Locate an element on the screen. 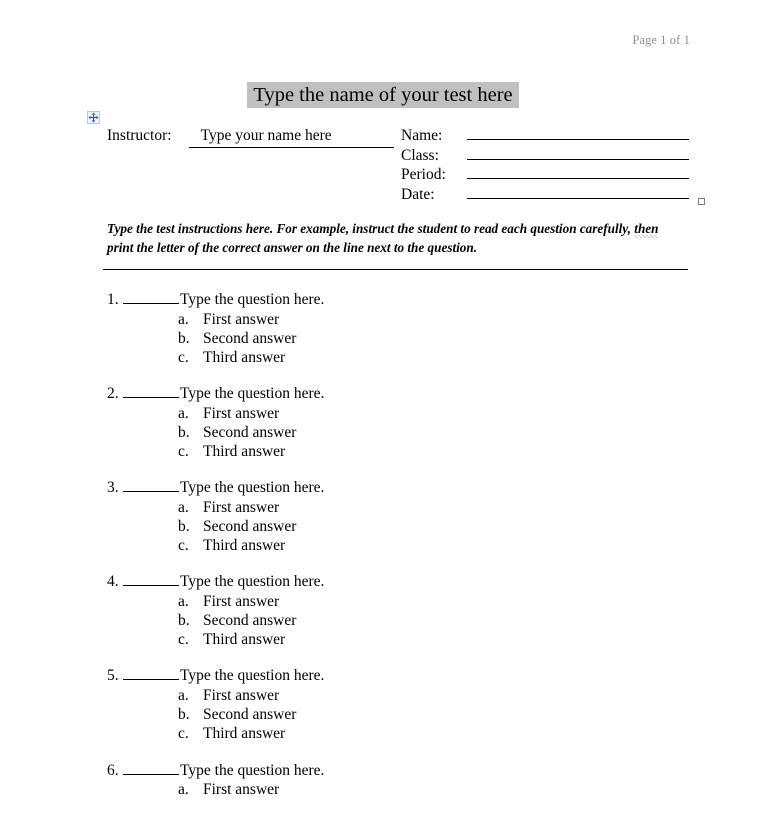 Image resolution: width=766 pixels, height=816 pixels. question-number: 1. is located at coordinates (113, 299).